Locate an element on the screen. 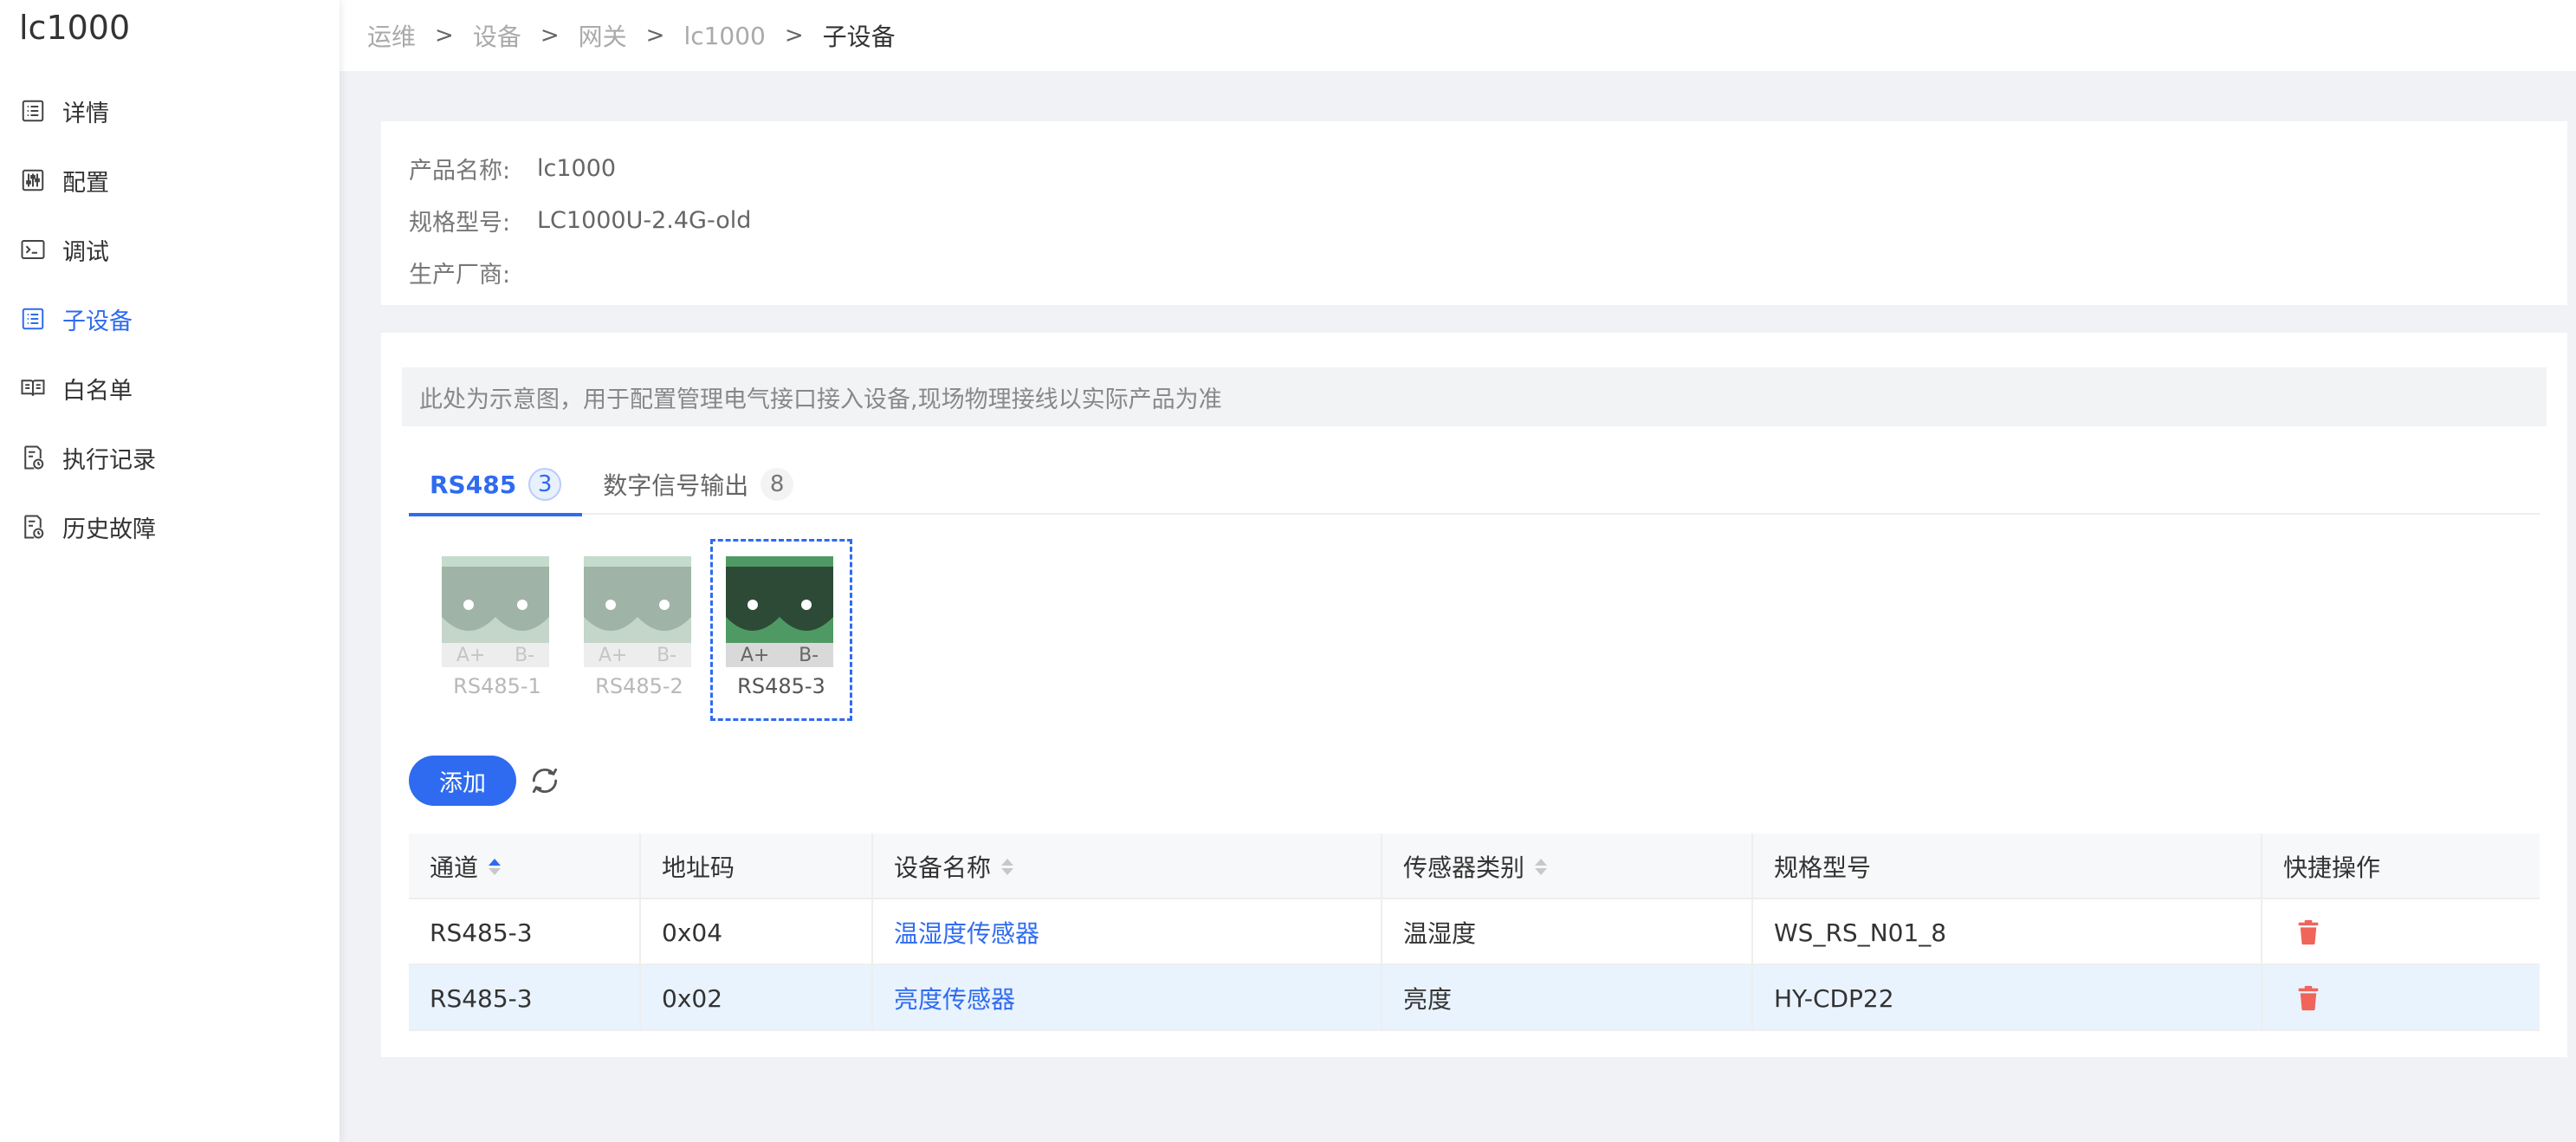  product-name-row: 产品名称: lc1000 is located at coordinates (1474, 168).